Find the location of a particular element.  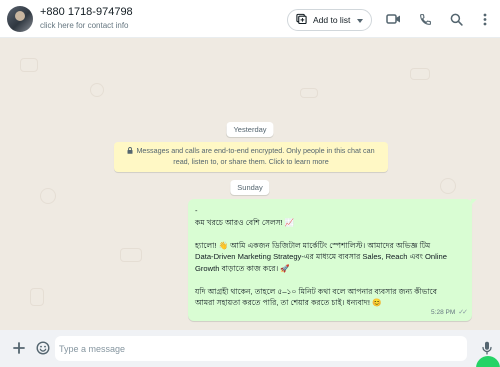

chevron-down-icon is located at coordinates (360, 21).